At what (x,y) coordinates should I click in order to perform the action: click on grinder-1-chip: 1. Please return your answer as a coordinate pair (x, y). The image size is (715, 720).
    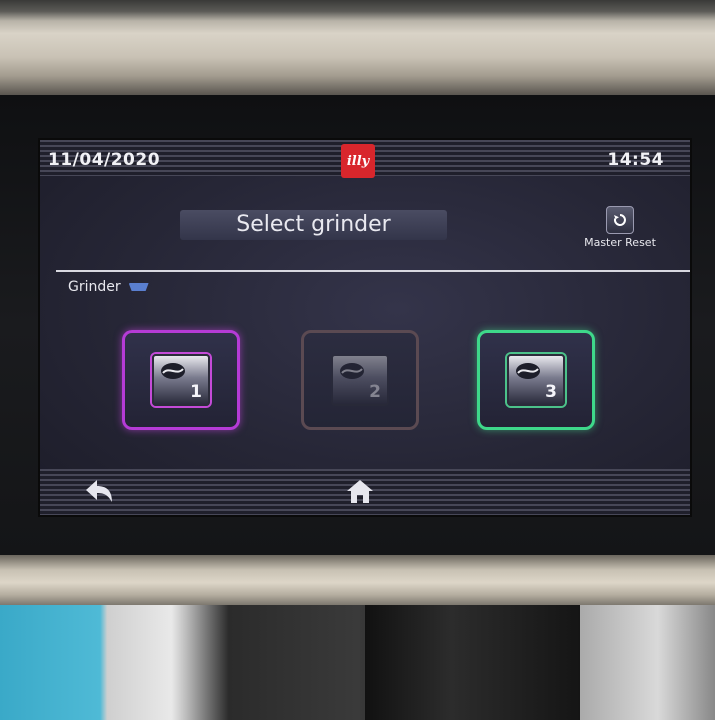
    Looking at the image, I should click on (181, 380).